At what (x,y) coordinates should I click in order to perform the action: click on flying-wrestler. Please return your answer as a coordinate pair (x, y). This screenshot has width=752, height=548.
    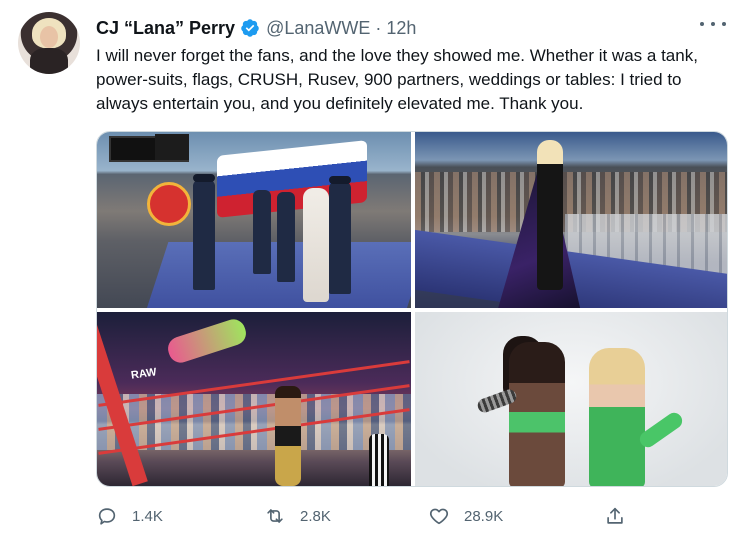
    Looking at the image, I should click on (207, 341).